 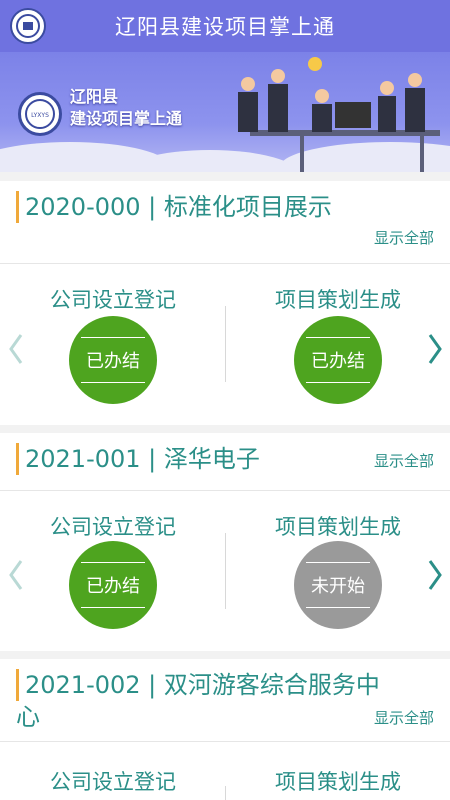 I want to click on county-logo-icon, so click(x=28, y=26).